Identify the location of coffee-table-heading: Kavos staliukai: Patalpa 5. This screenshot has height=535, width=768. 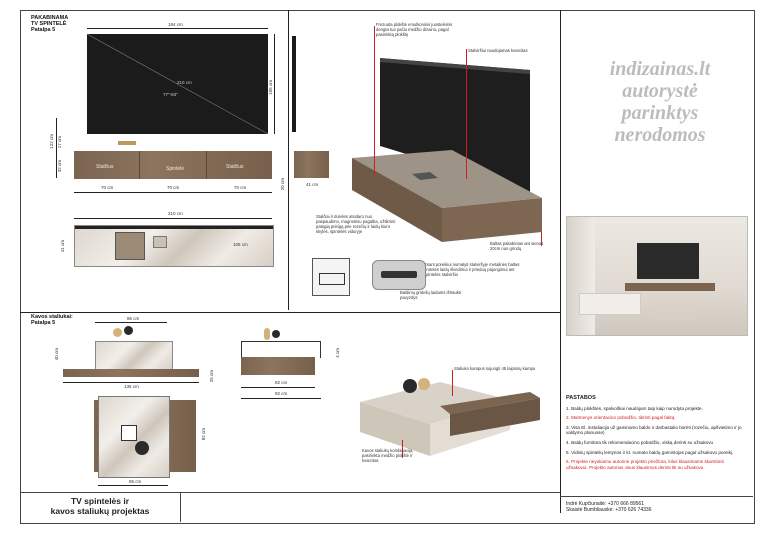
(52, 320).